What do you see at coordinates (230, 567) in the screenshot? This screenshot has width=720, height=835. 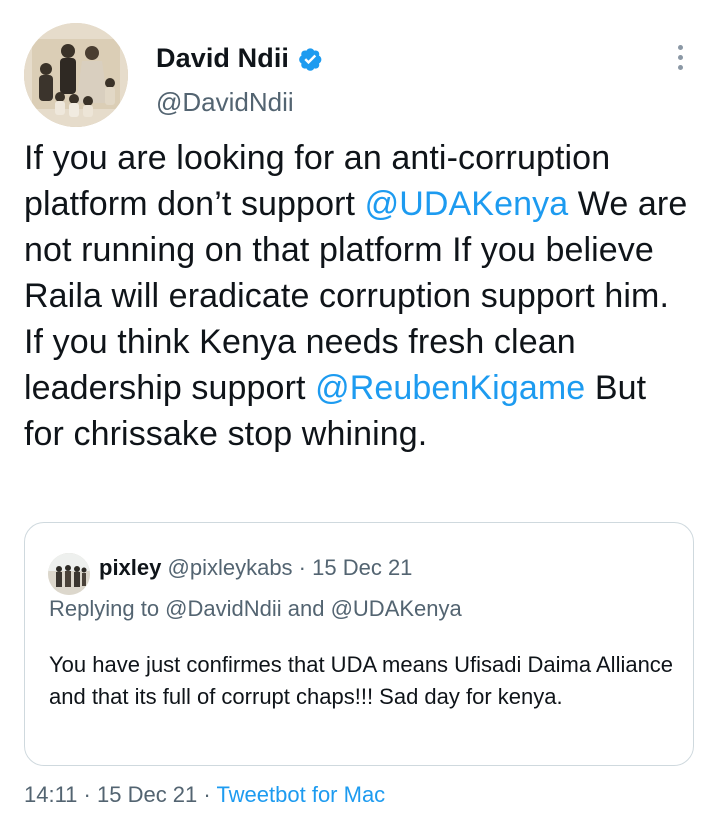 I see `quoted-author-handle: @pixleykabs` at bounding box center [230, 567].